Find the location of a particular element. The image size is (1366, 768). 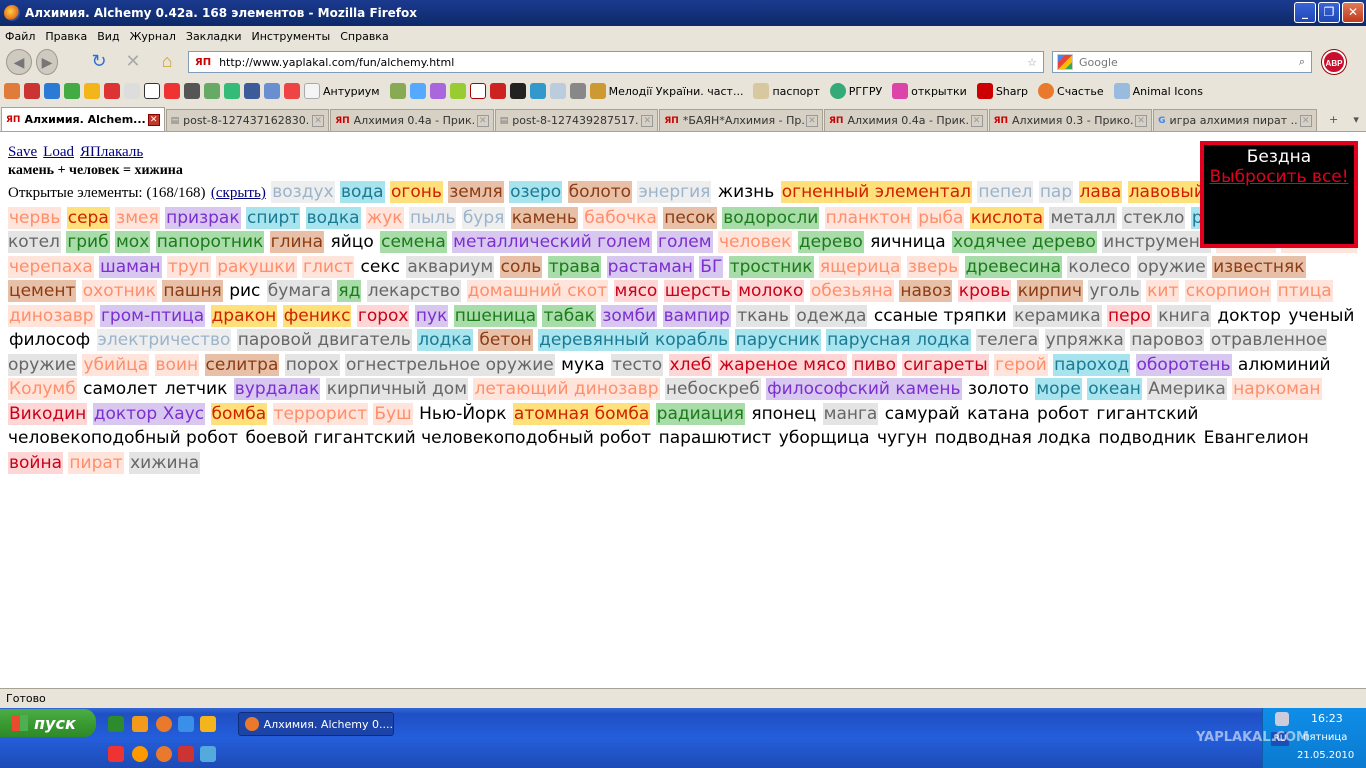

element-chip: Колумб is located at coordinates (42, 389).